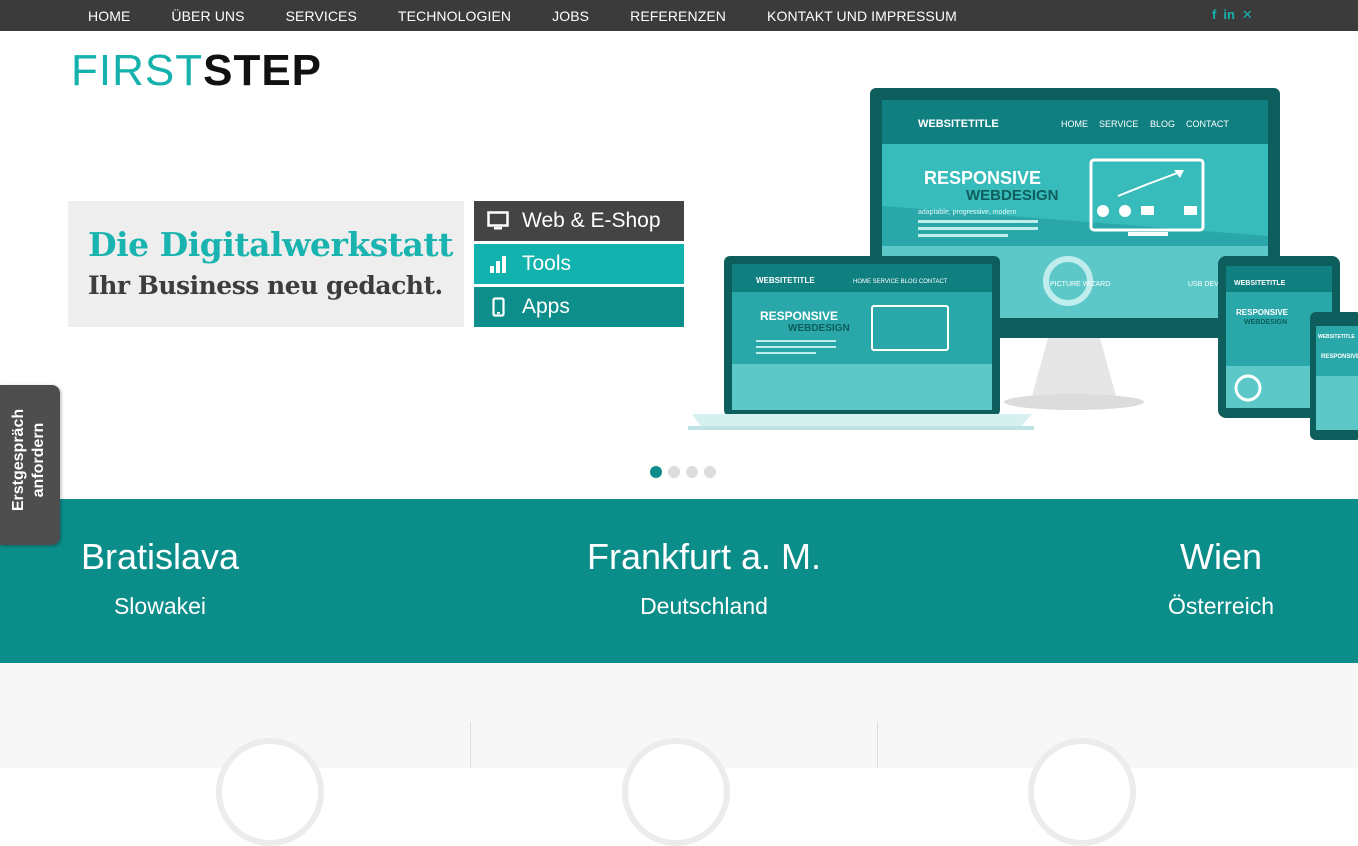  I want to click on nav-referenzen: REFERENZEN, so click(678, 15).